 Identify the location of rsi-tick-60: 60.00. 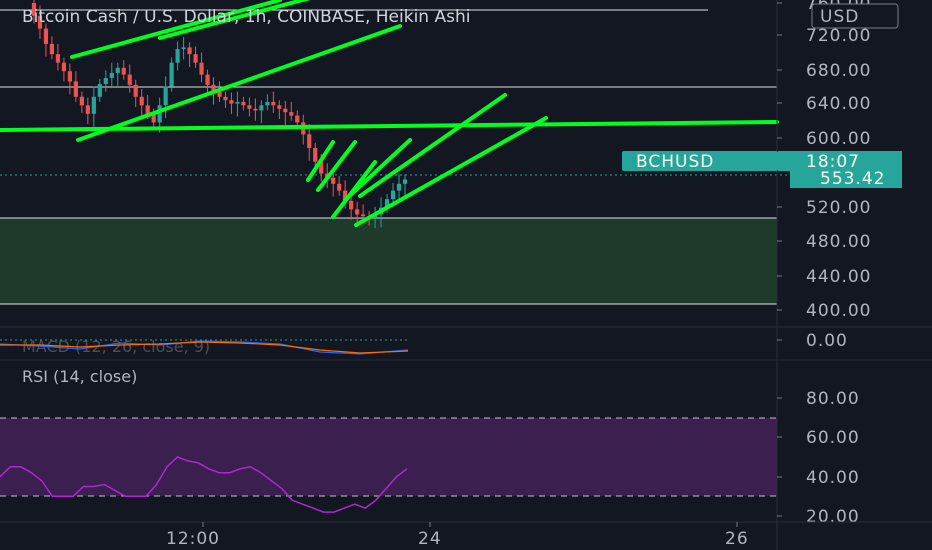
(833, 438).